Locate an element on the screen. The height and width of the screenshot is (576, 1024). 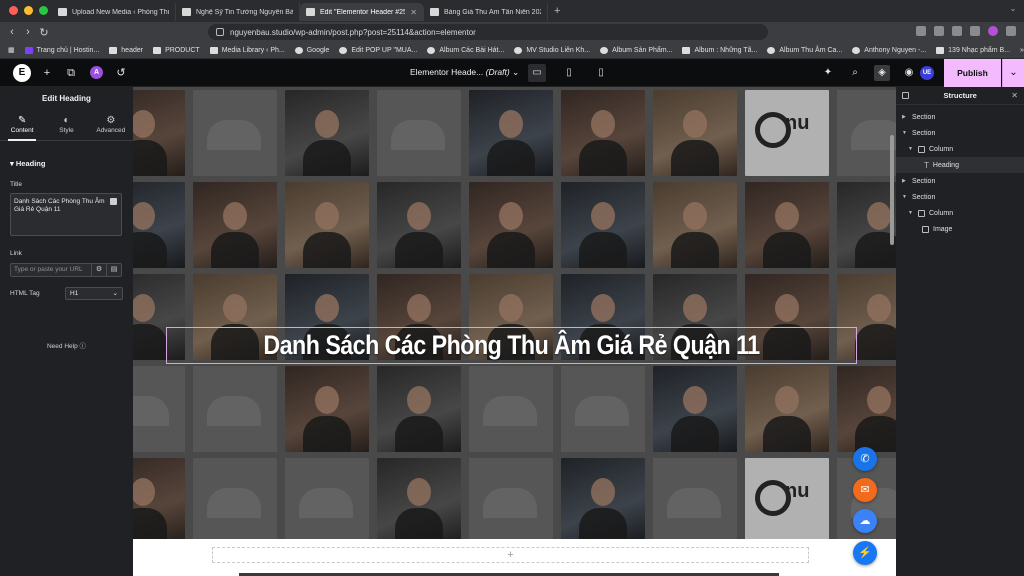
notifications-icon: ✦ is located at coordinates (828, 73).